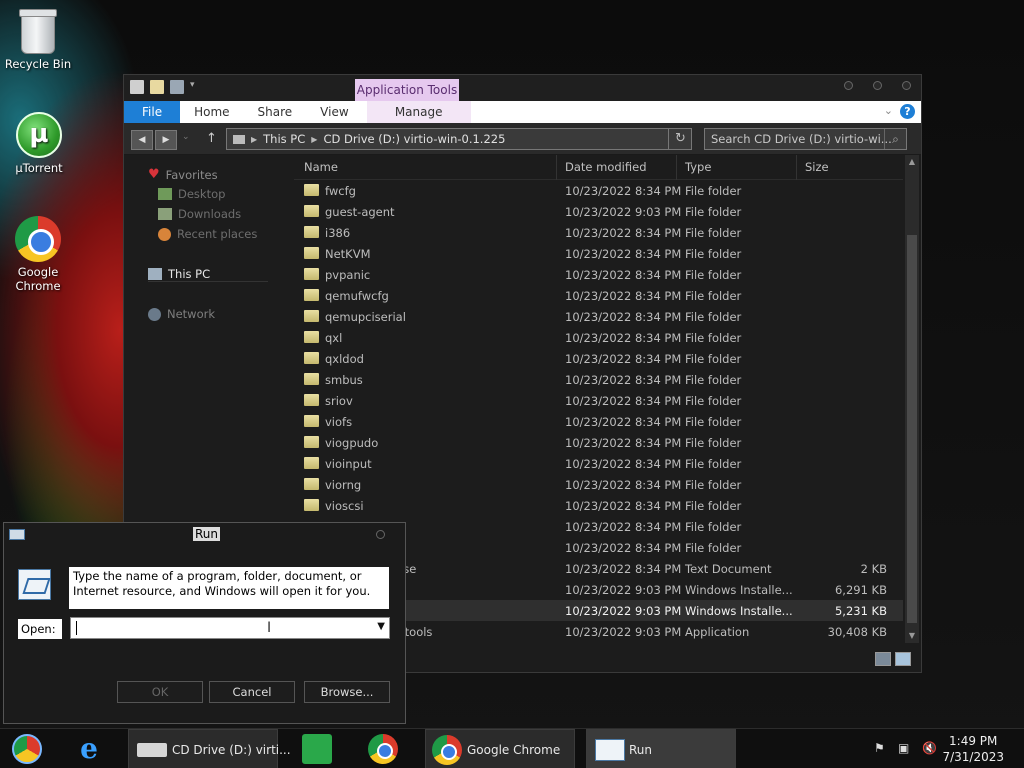 The image size is (1024, 768). Describe the element at coordinates (903, 659) in the screenshot. I see `large-icons-view-icon` at that location.